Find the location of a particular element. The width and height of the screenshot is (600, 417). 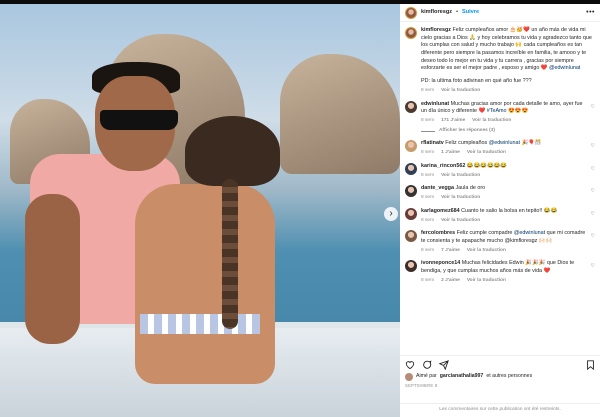

next-photo-button: › is located at coordinates (391, 214).